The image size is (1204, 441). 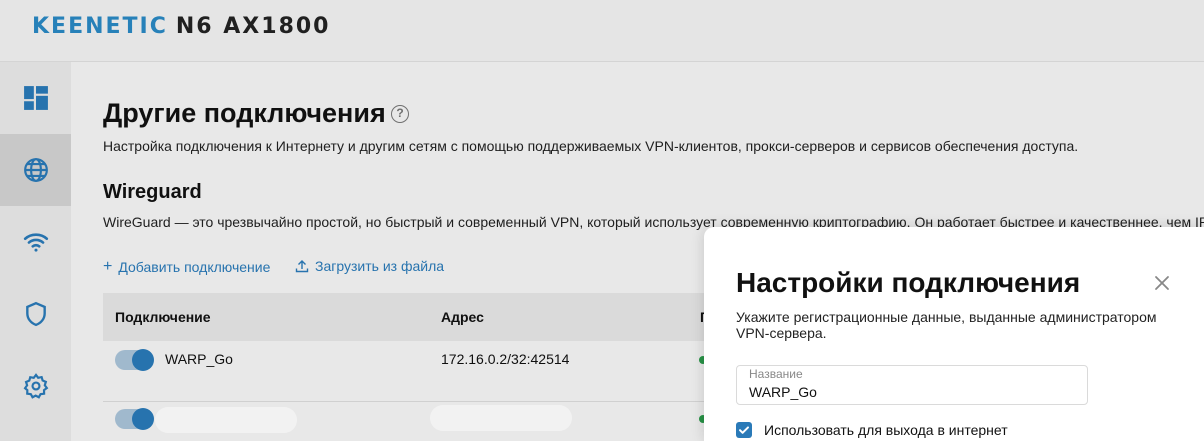 What do you see at coordinates (886, 430) in the screenshot?
I see `internet-exit-checkbox-label: Использовать для выхода в интернет` at bounding box center [886, 430].